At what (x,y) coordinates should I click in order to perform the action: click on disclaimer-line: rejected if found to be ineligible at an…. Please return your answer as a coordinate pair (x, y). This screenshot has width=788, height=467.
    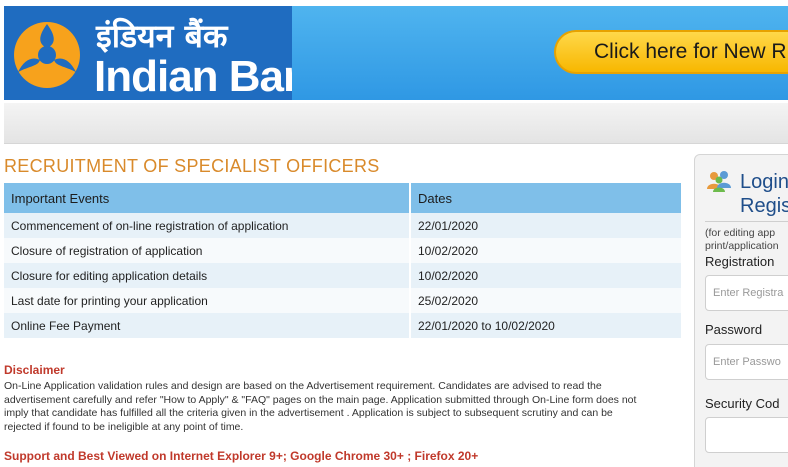
    Looking at the image, I should click on (124, 426).